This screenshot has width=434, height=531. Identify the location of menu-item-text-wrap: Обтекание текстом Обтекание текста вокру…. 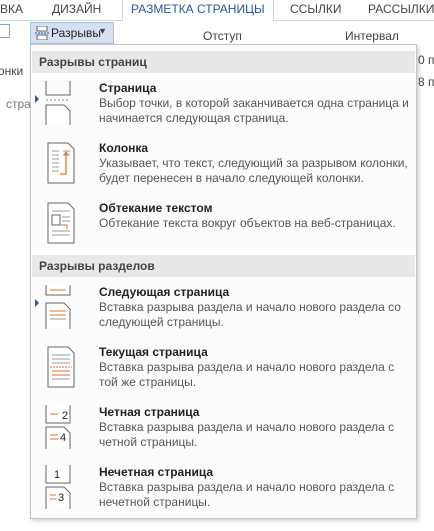
(223, 226).